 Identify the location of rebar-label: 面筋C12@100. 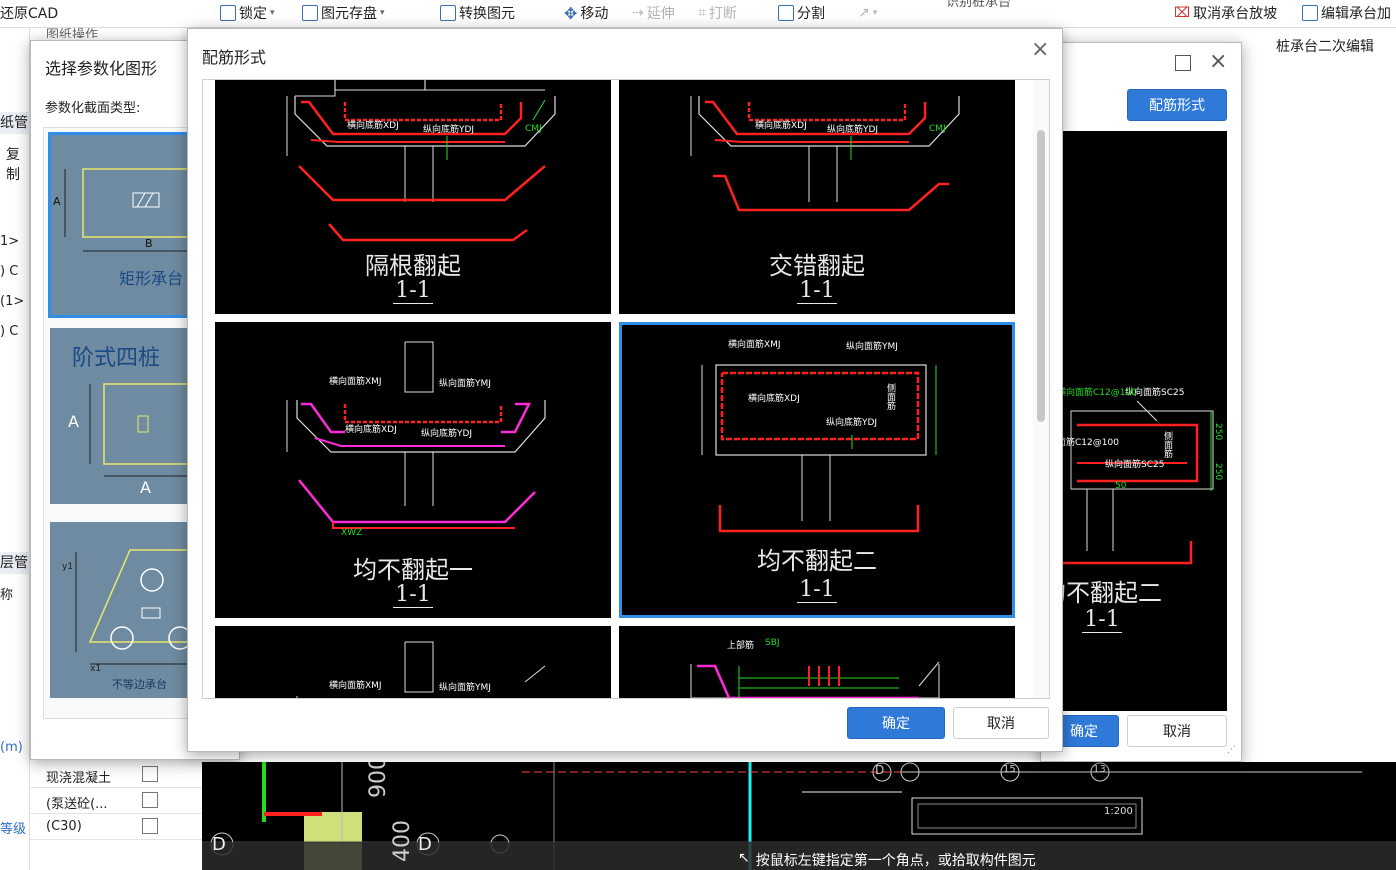
(1088, 443).